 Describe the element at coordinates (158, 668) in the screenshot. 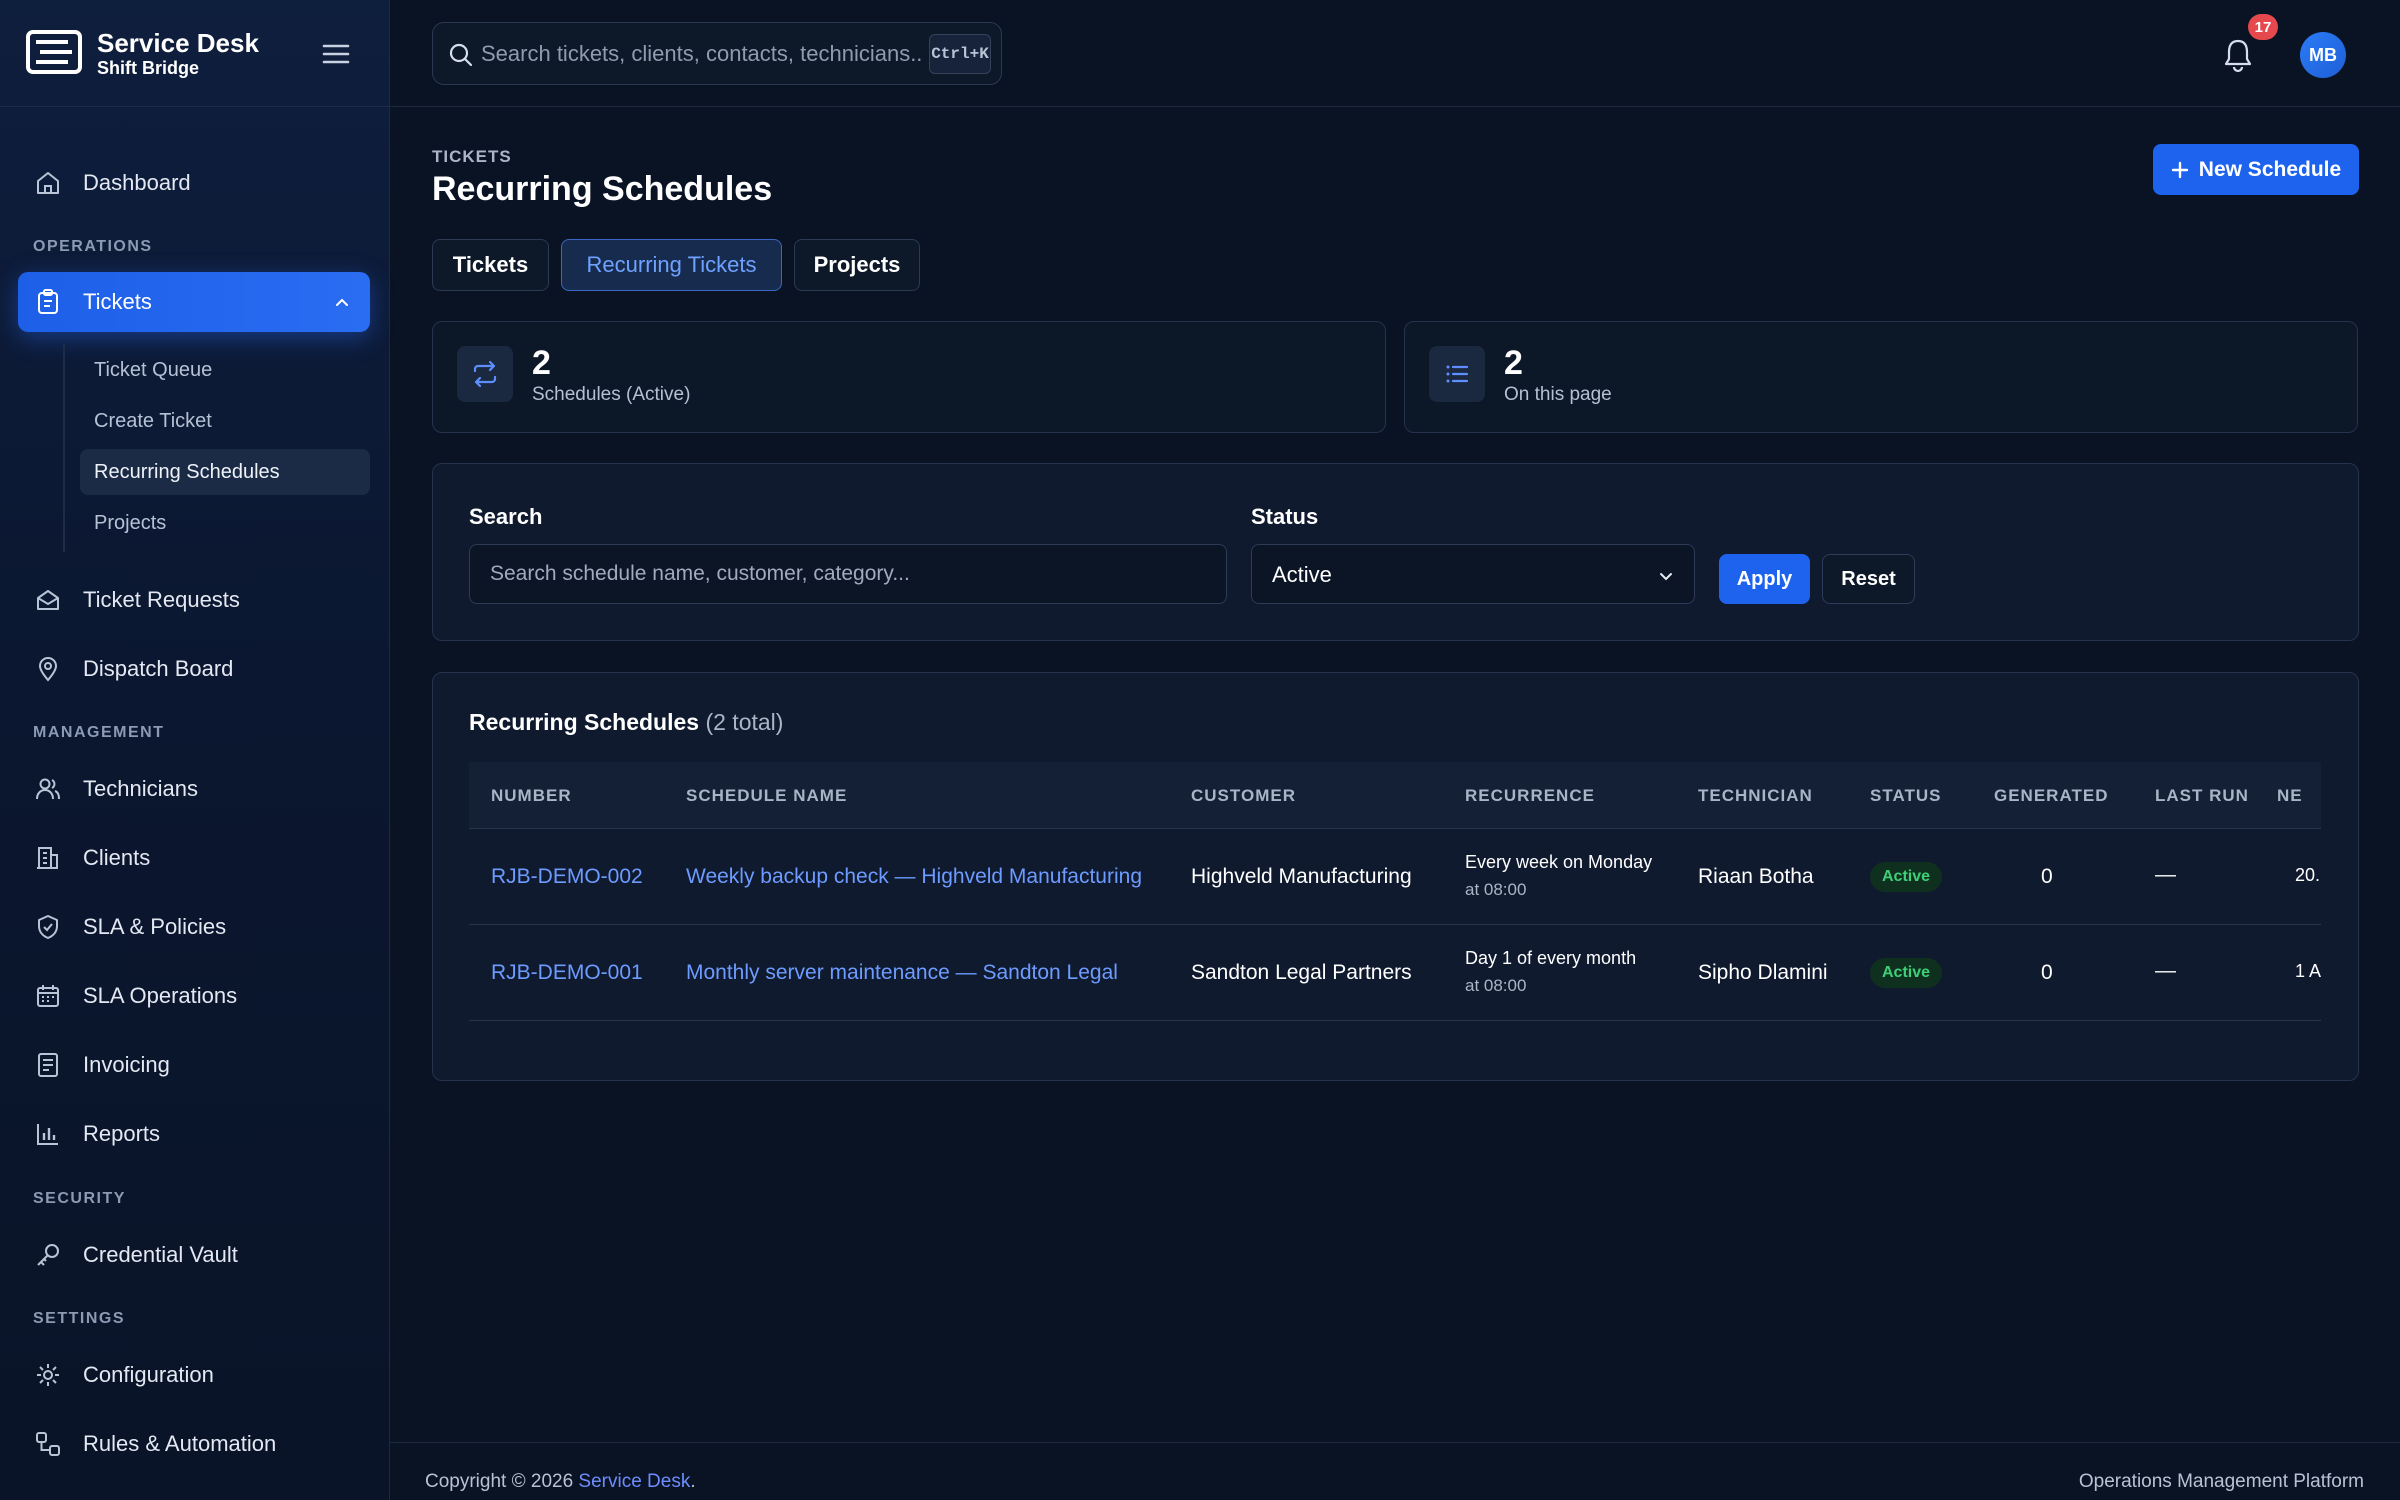

I see `sidebar-item-label: Dispatch Board` at that location.